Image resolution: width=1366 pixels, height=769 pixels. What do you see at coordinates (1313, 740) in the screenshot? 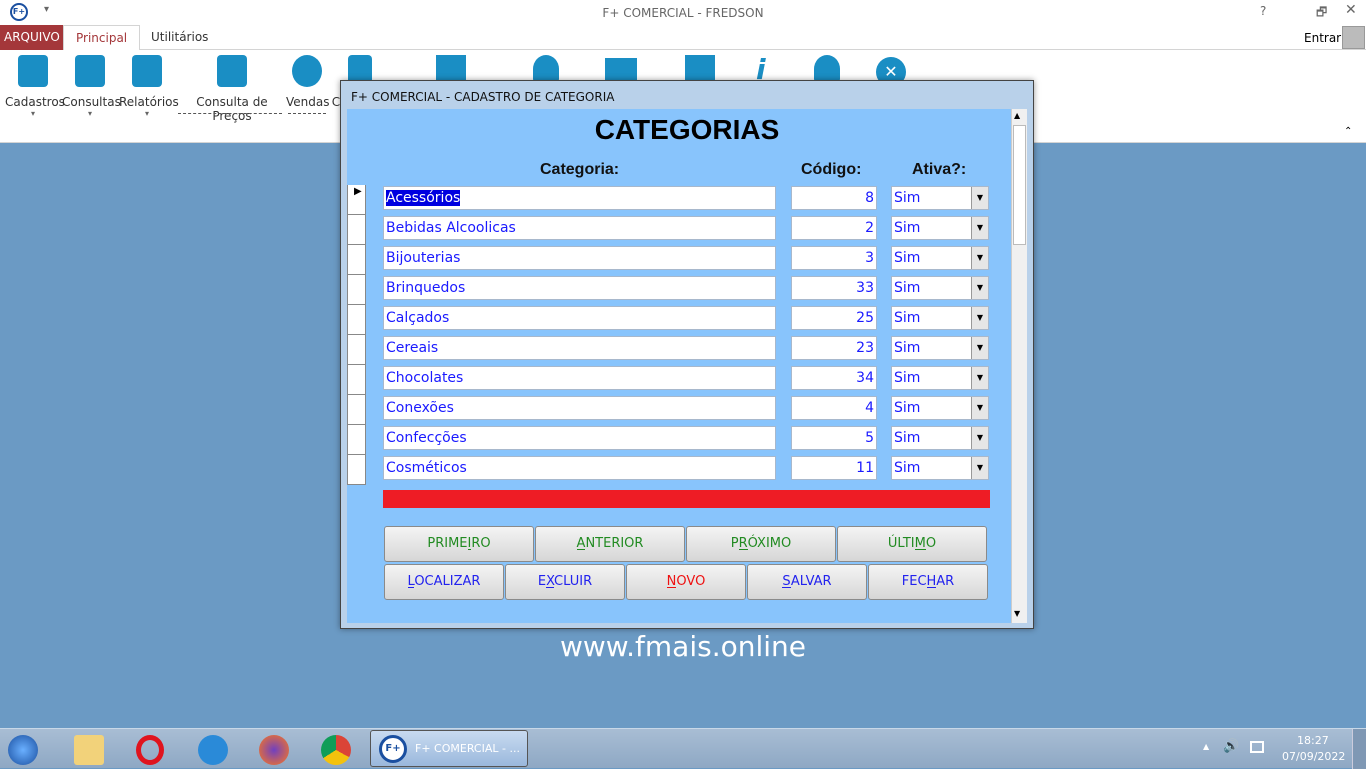
I see `clock-time: 18:27` at bounding box center [1313, 740].